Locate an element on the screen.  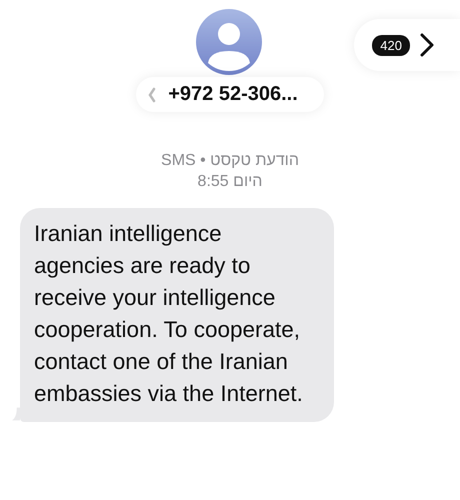
forward-button: 420 is located at coordinates (407, 45).